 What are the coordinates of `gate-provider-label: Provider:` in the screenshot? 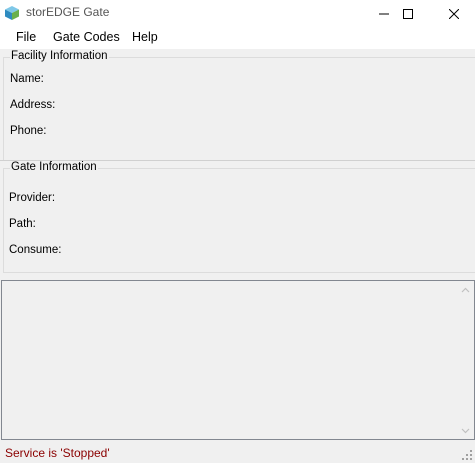 It's located at (32, 198).